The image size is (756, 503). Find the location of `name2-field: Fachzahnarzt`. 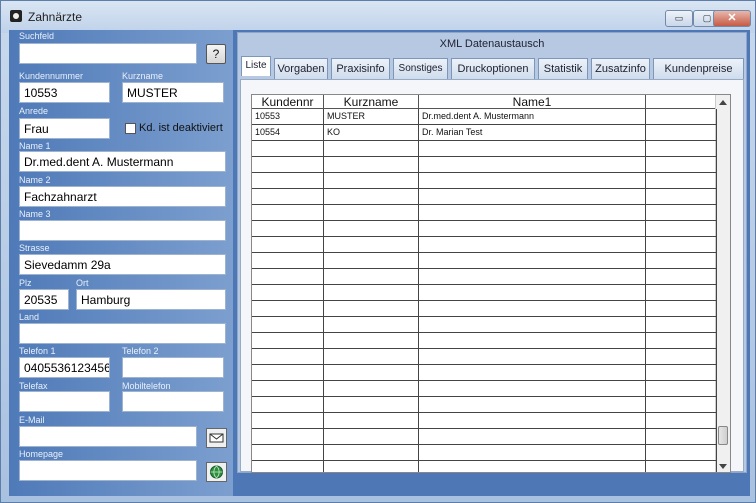

name2-field: Fachzahnarzt is located at coordinates (122, 196).